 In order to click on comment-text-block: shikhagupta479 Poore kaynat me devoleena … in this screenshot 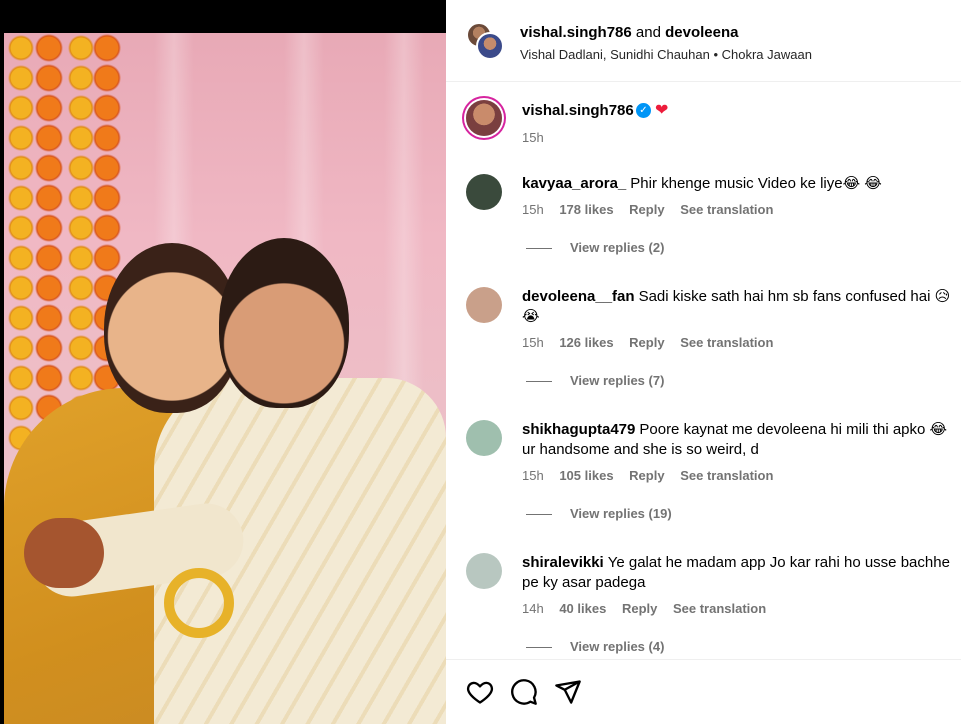, I will do `click(737, 440)`.